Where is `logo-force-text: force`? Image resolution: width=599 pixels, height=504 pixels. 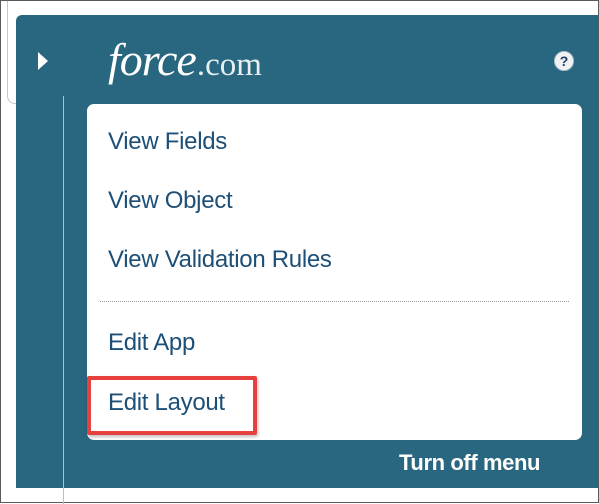 logo-force-text: force is located at coordinates (152, 59).